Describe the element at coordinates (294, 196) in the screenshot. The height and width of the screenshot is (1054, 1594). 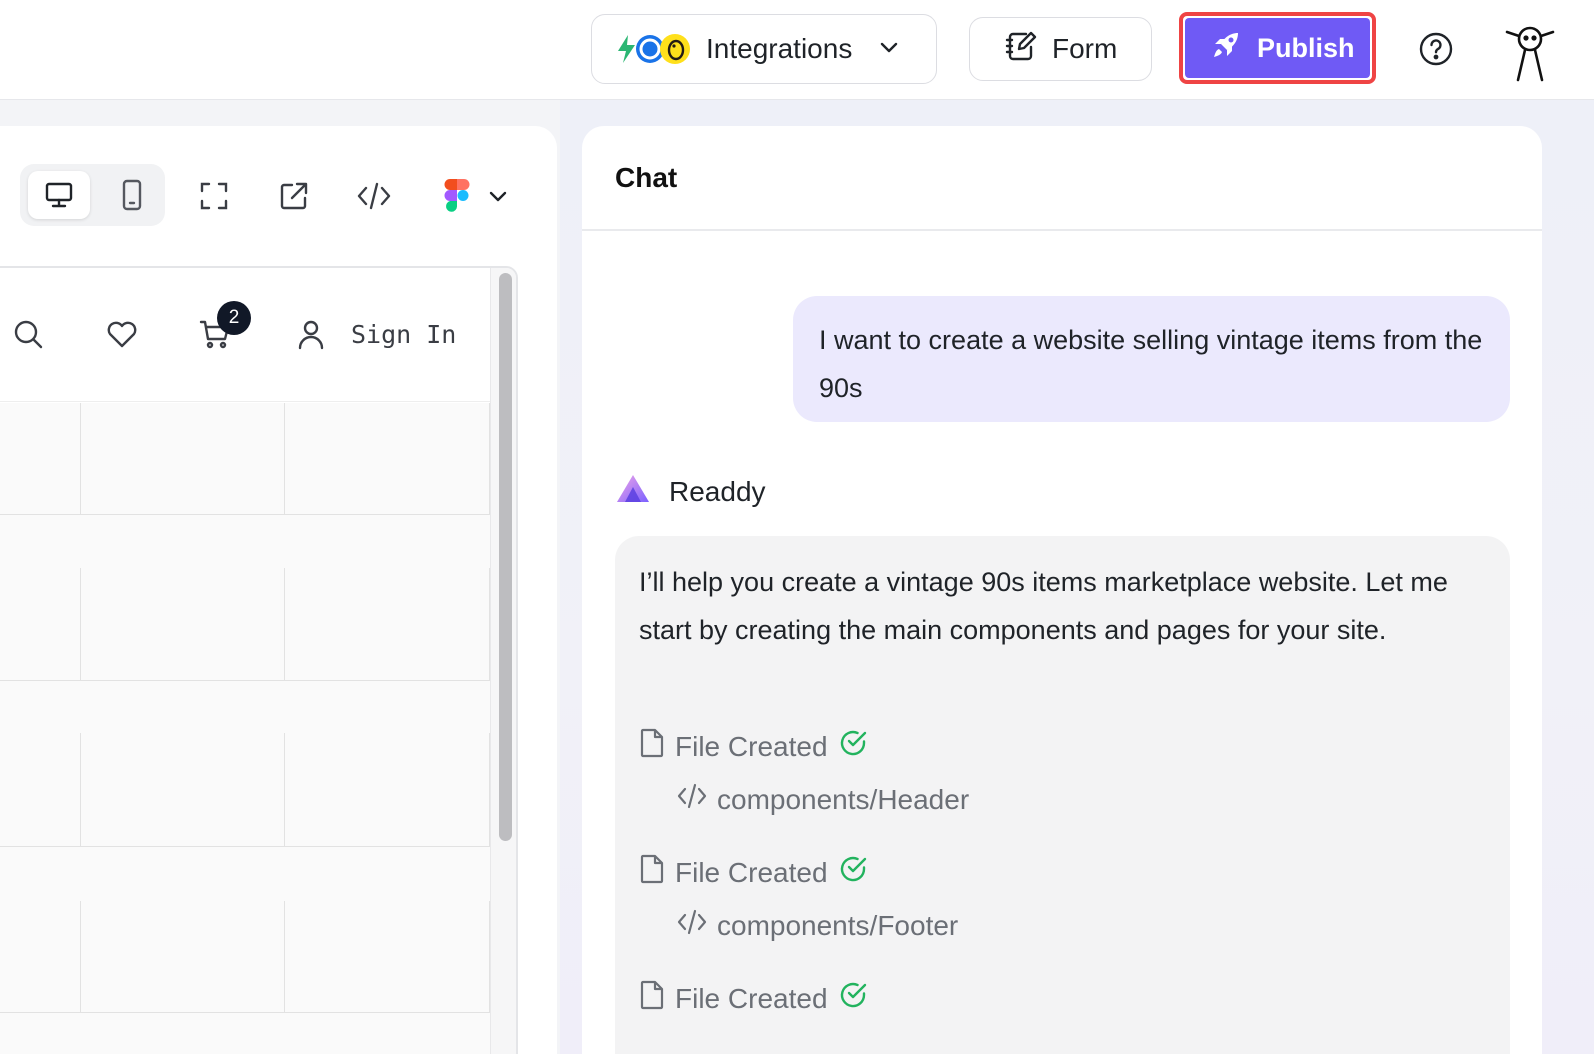
I see `external-link-icon` at that location.